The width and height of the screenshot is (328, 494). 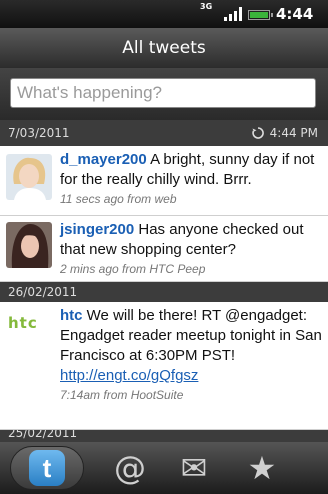 I want to click on status-bar: 3G 4:44 PM, so click(x=164, y=20).